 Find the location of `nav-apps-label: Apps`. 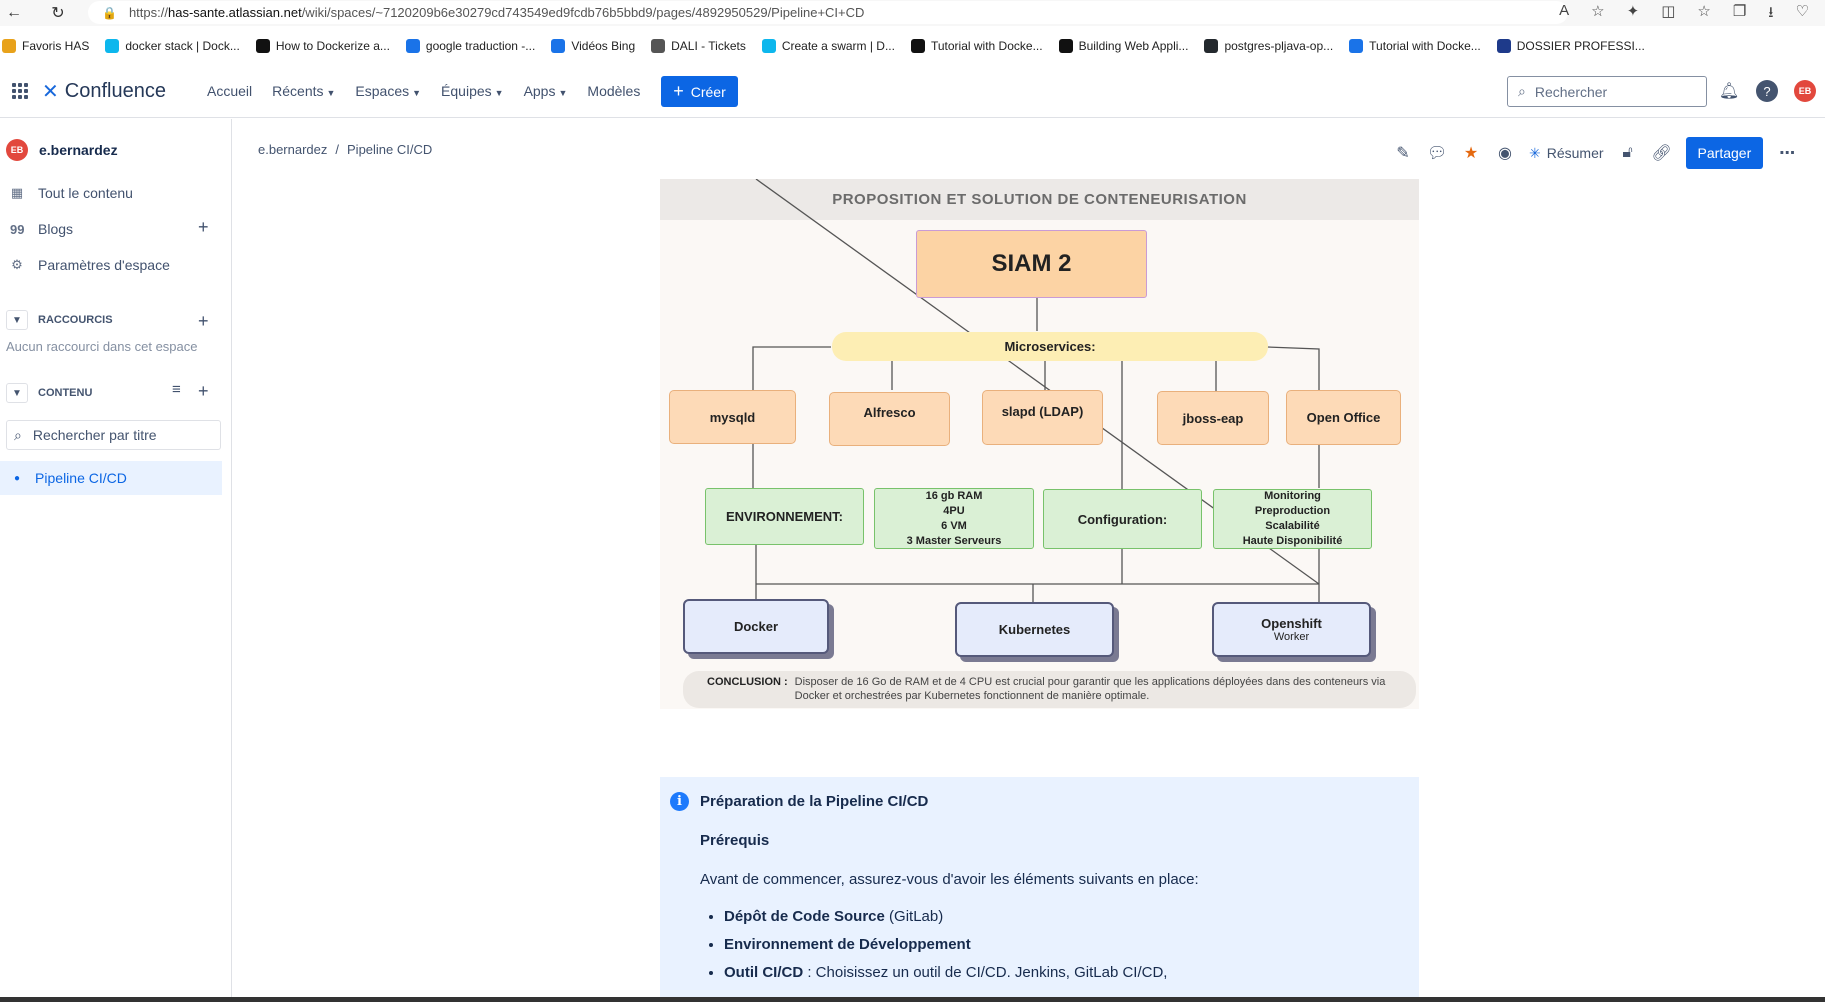

nav-apps-label: Apps is located at coordinates (539, 91).